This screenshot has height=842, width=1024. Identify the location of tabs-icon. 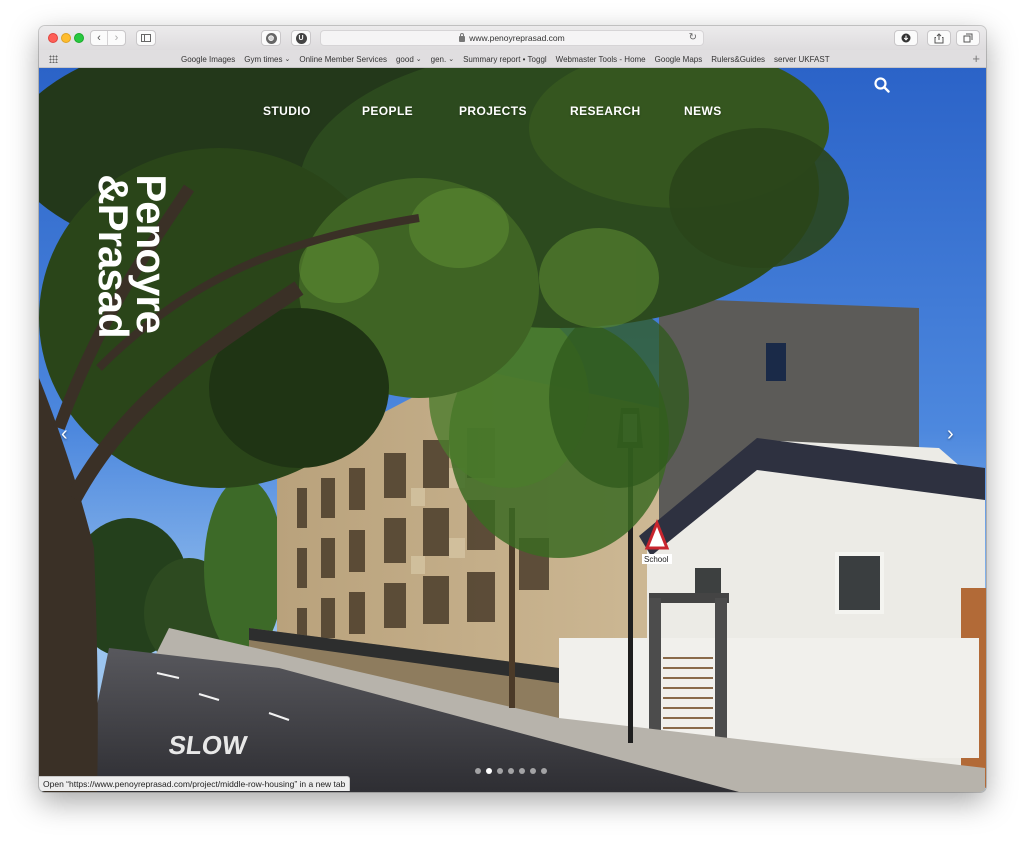
(968, 38).